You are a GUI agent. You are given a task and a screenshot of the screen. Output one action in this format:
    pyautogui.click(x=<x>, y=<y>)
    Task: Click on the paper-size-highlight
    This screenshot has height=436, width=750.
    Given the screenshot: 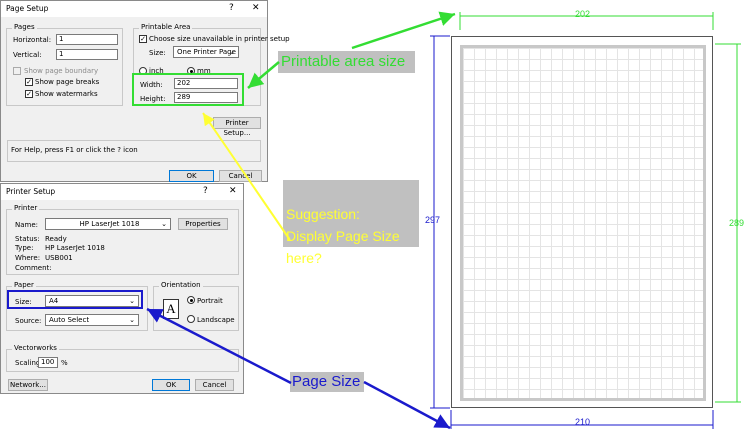 What is the action you would take?
    pyautogui.click(x=75, y=299)
    